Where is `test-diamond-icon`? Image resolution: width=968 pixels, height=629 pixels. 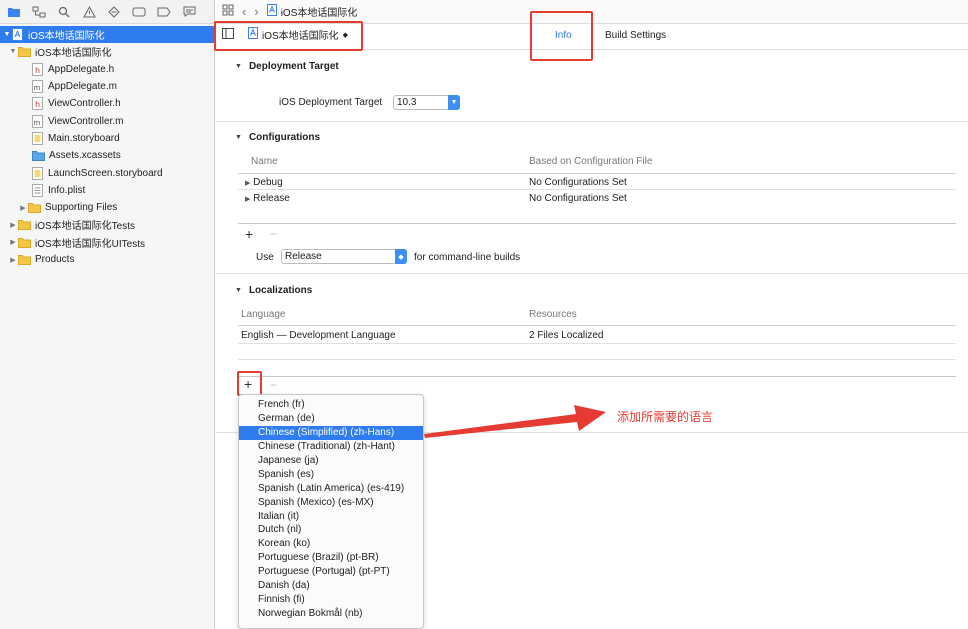
test-diamond-icon is located at coordinates (114, 12).